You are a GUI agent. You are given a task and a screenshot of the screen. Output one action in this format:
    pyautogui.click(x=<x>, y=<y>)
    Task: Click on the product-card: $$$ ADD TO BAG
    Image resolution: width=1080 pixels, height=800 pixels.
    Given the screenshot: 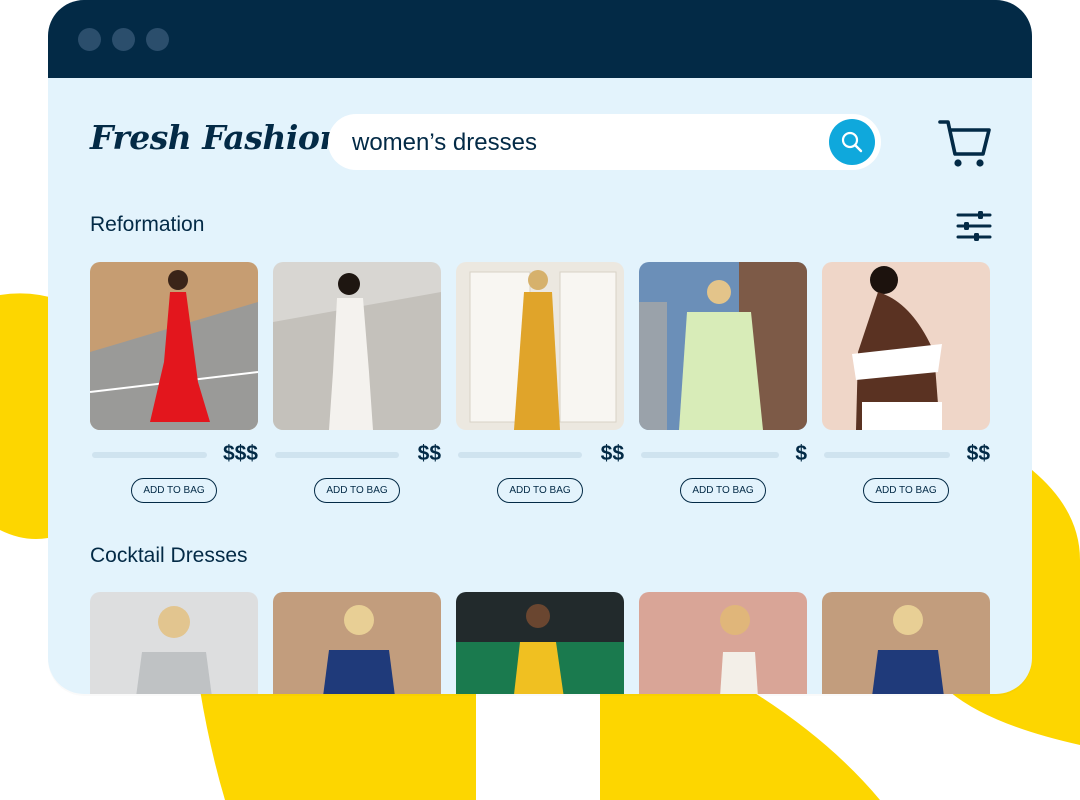 What is the action you would take?
    pyautogui.click(x=174, y=382)
    